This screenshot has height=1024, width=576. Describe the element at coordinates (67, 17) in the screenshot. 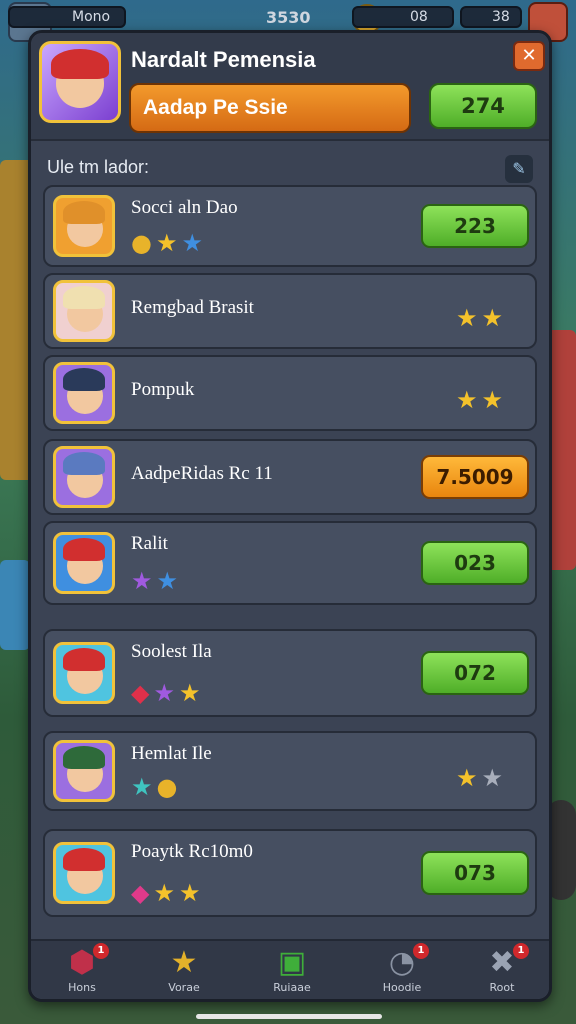

I see `hud-name-pill: Mono` at that location.